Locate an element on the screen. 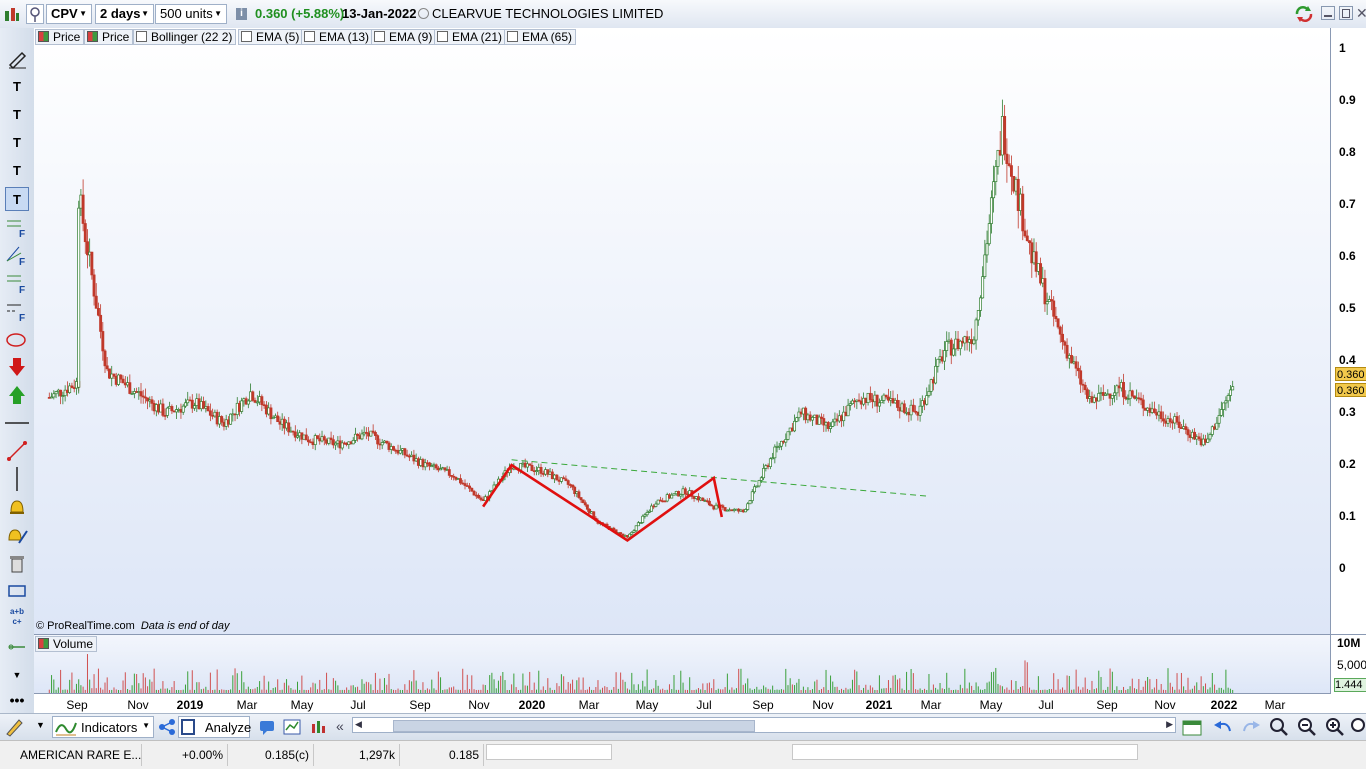 The image size is (1366, 769). volume-axis: 10M 5,000 1.444 is located at coordinates (1348, 664).